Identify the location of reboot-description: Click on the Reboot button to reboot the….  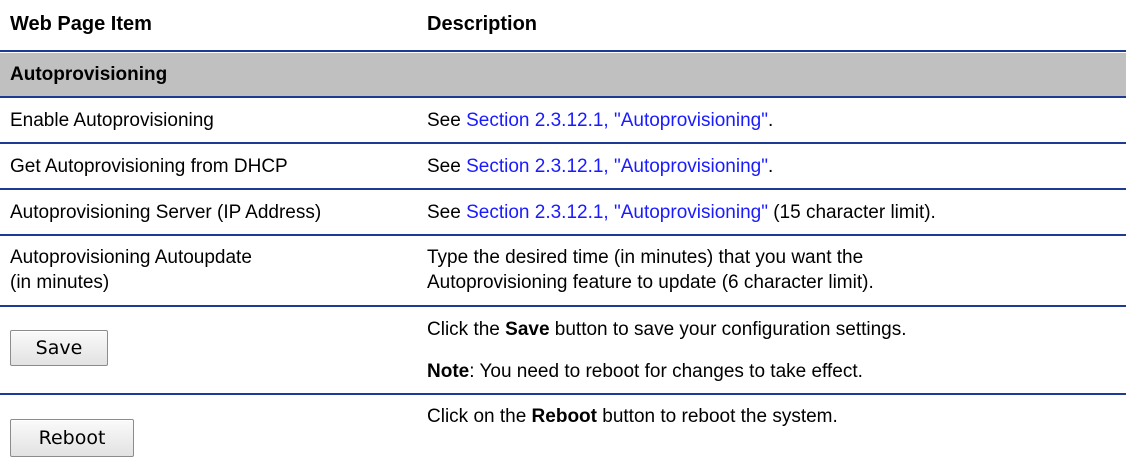
(632, 416).